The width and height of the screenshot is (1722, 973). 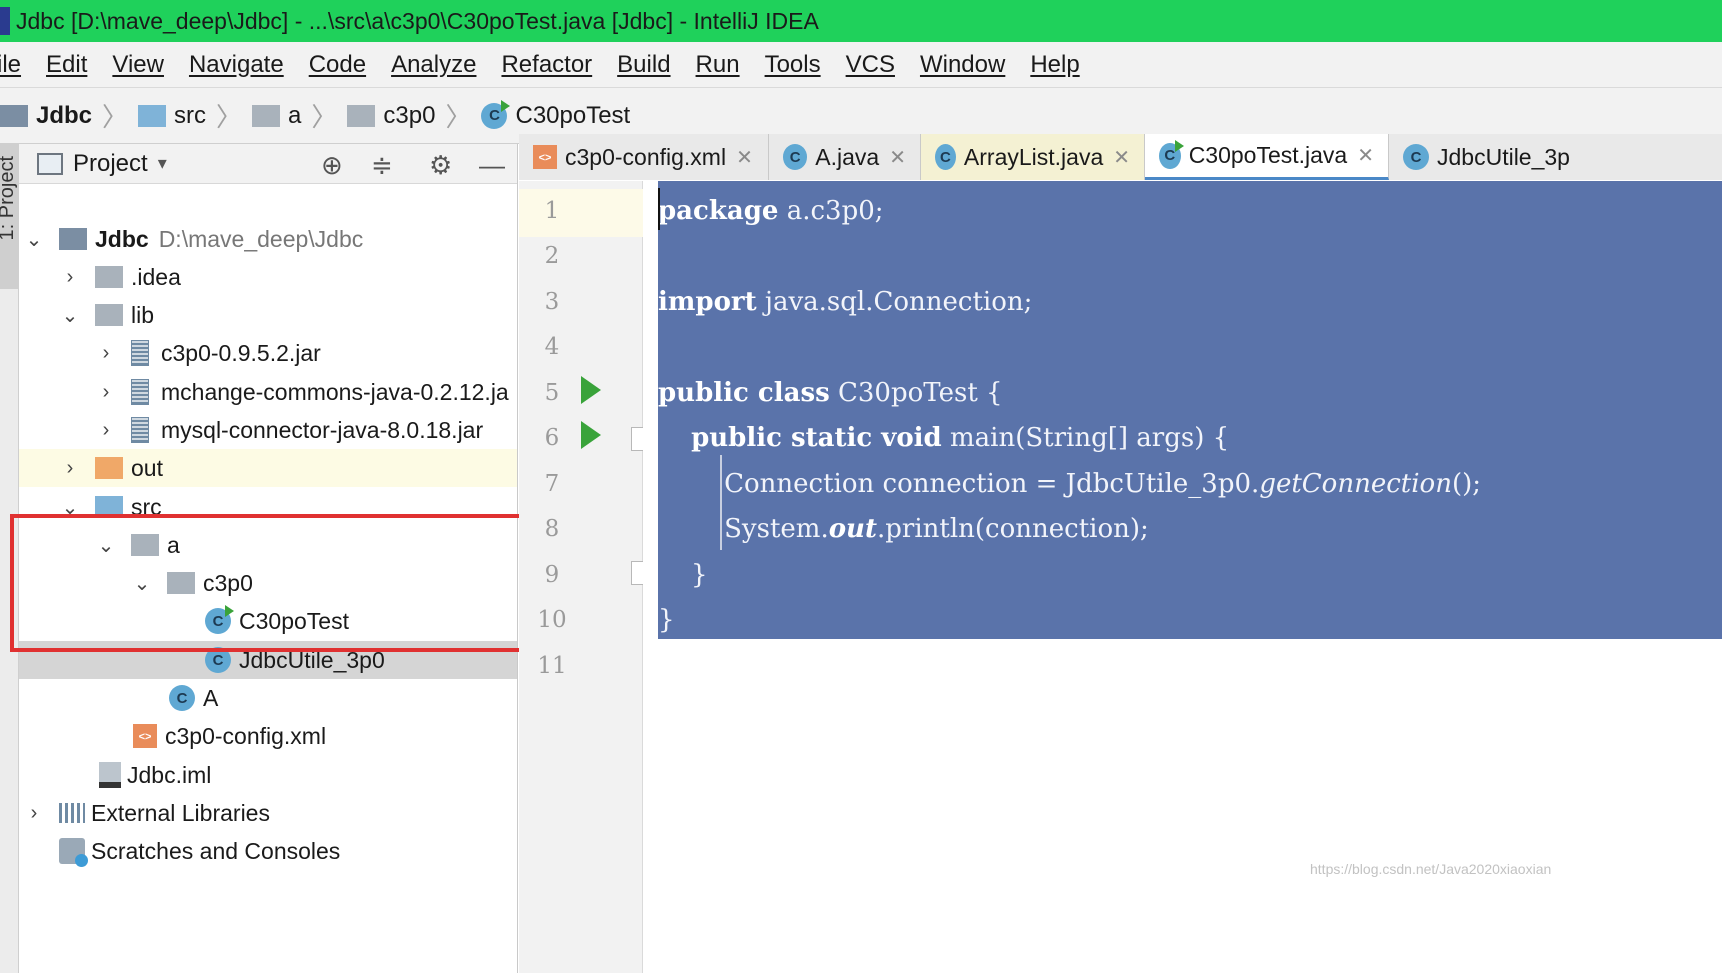 What do you see at coordinates (64, 115) in the screenshot?
I see `breadcrumb-label: Jdbc` at bounding box center [64, 115].